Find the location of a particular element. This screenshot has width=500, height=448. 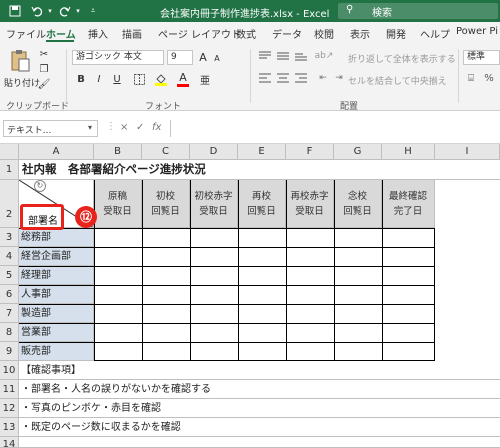

sheet-title: 社内報 各部署紹介ページ進捗状況 is located at coordinates (259, 170).